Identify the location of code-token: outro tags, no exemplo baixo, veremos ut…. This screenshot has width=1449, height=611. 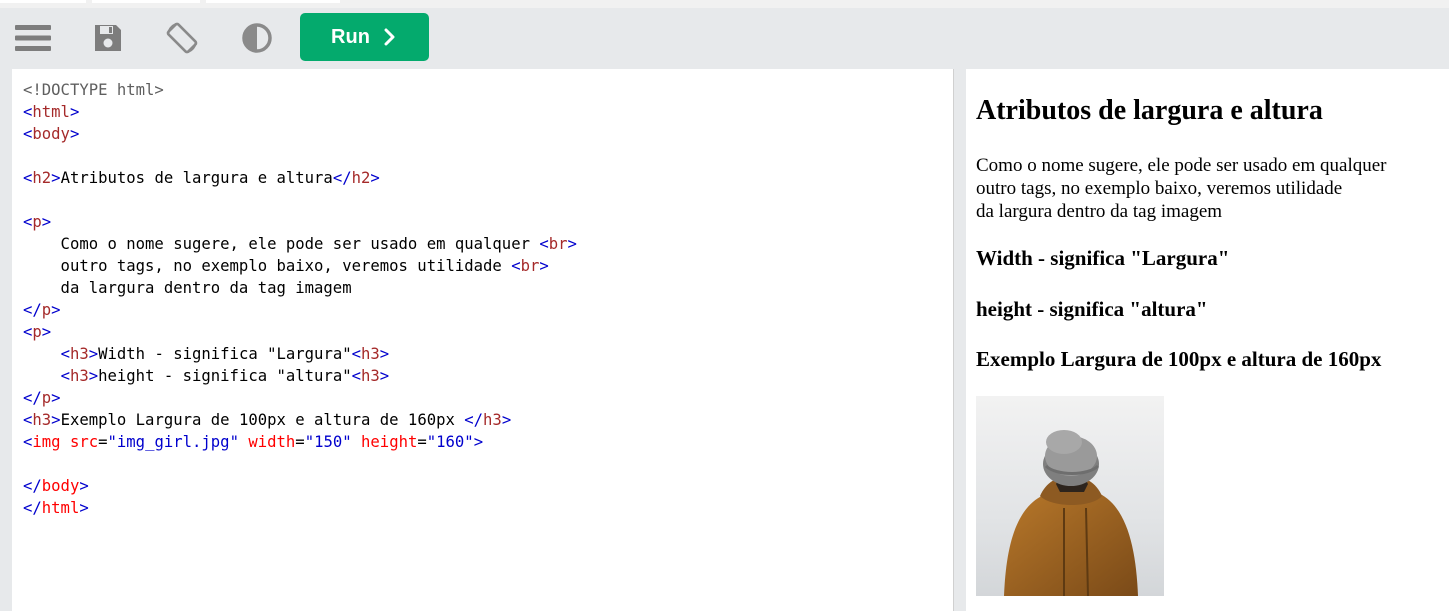
(267, 266).